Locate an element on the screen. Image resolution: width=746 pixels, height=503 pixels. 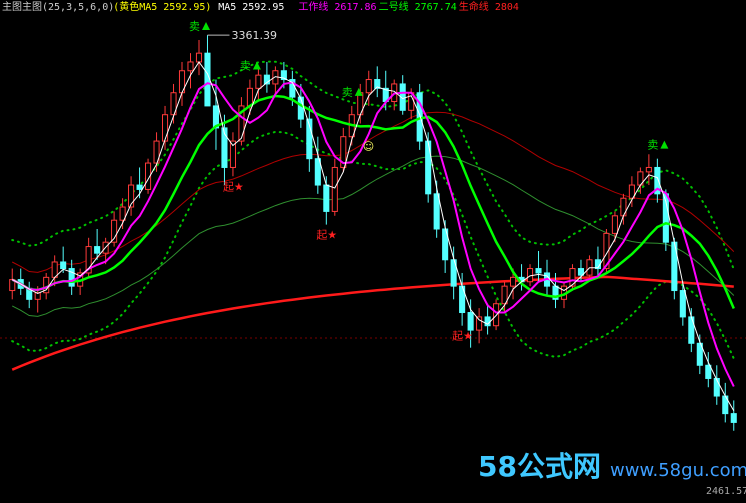
peak-price-label: 3361.39 is located at coordinates (254, 35).